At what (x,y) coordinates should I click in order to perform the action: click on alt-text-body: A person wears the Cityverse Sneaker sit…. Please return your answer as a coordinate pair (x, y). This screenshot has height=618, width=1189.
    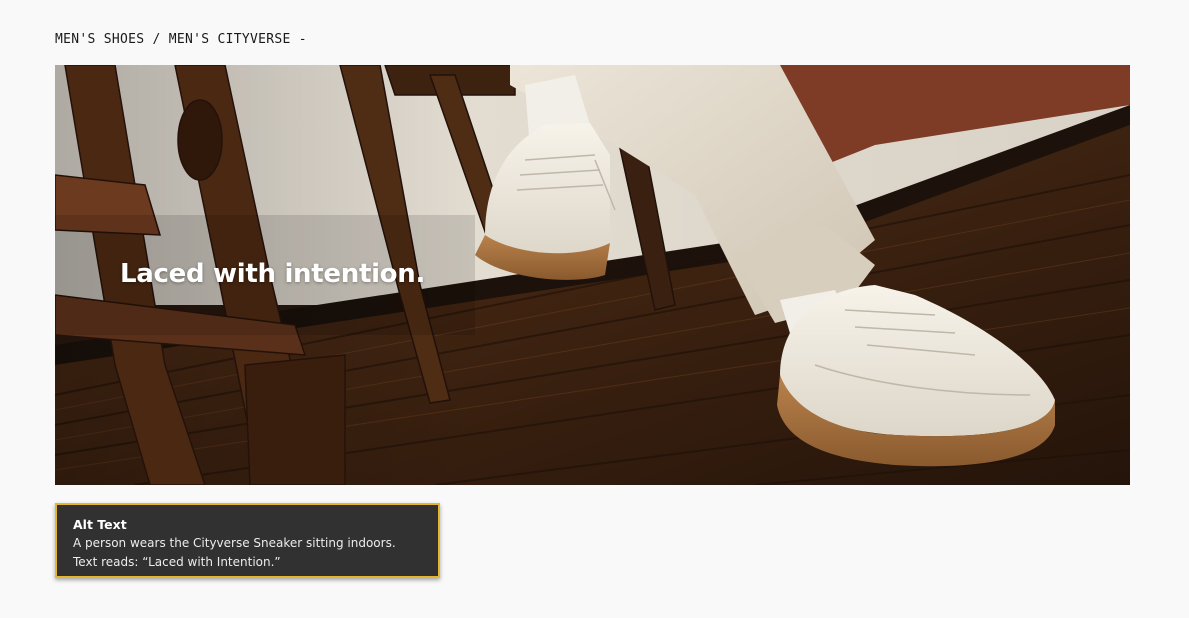
    Looking at the image, I should click on (234, 552).